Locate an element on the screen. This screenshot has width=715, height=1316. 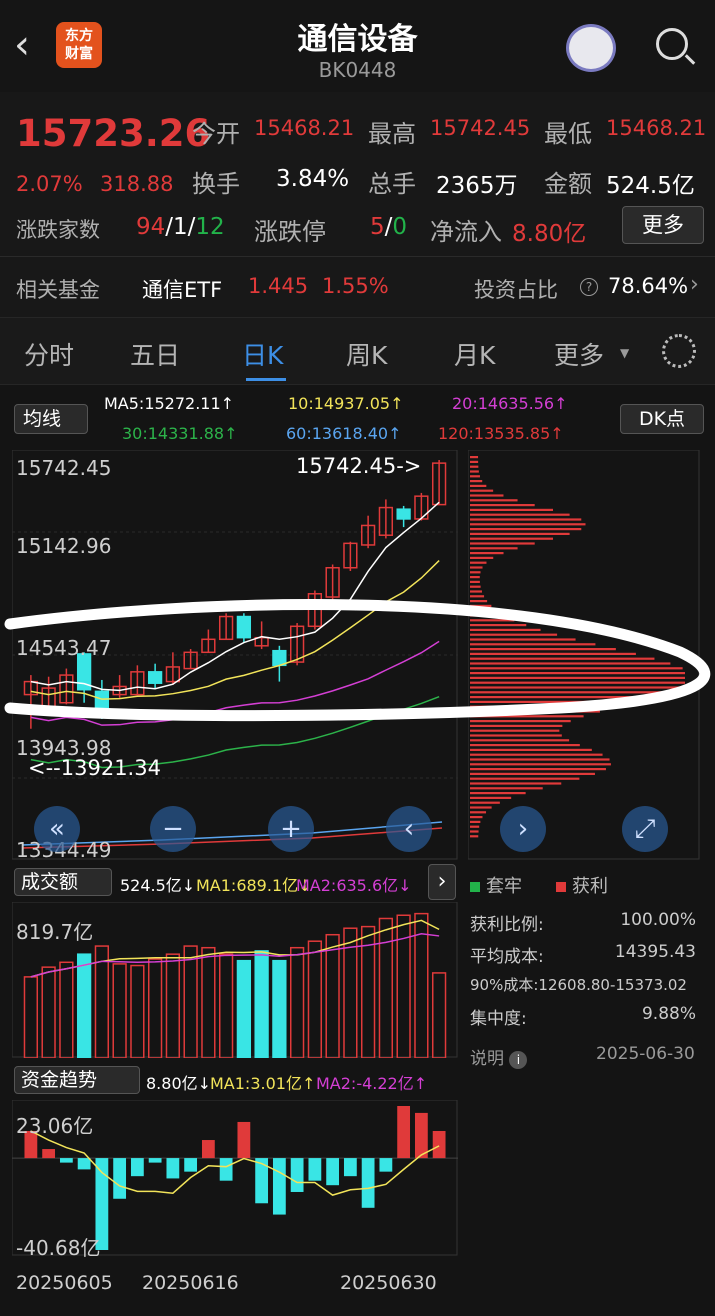
zoom-out-icon: − is located at coordinates (173, 829).